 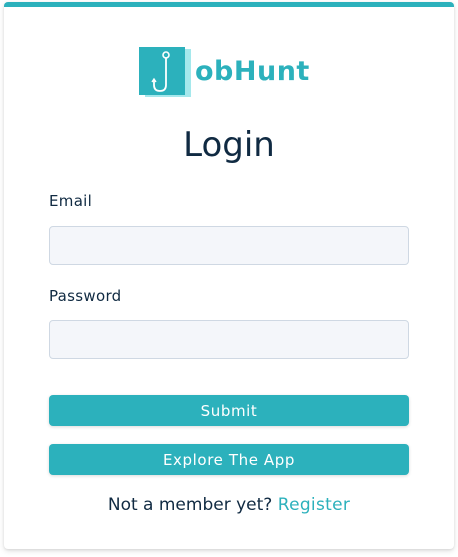 I want to click on submit-button: Submit, so click(x=229, y=410).